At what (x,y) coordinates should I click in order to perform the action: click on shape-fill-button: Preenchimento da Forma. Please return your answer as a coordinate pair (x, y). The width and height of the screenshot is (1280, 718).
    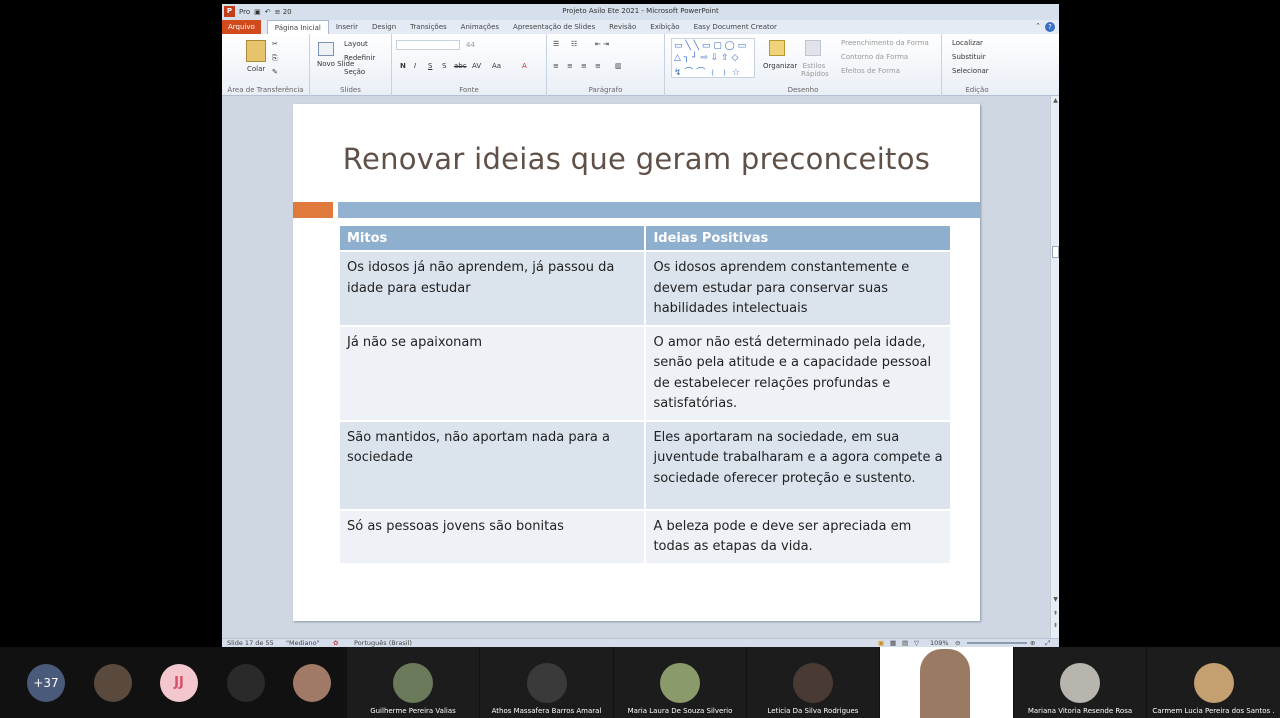
    Looking at the image, I should click on (885, 43).